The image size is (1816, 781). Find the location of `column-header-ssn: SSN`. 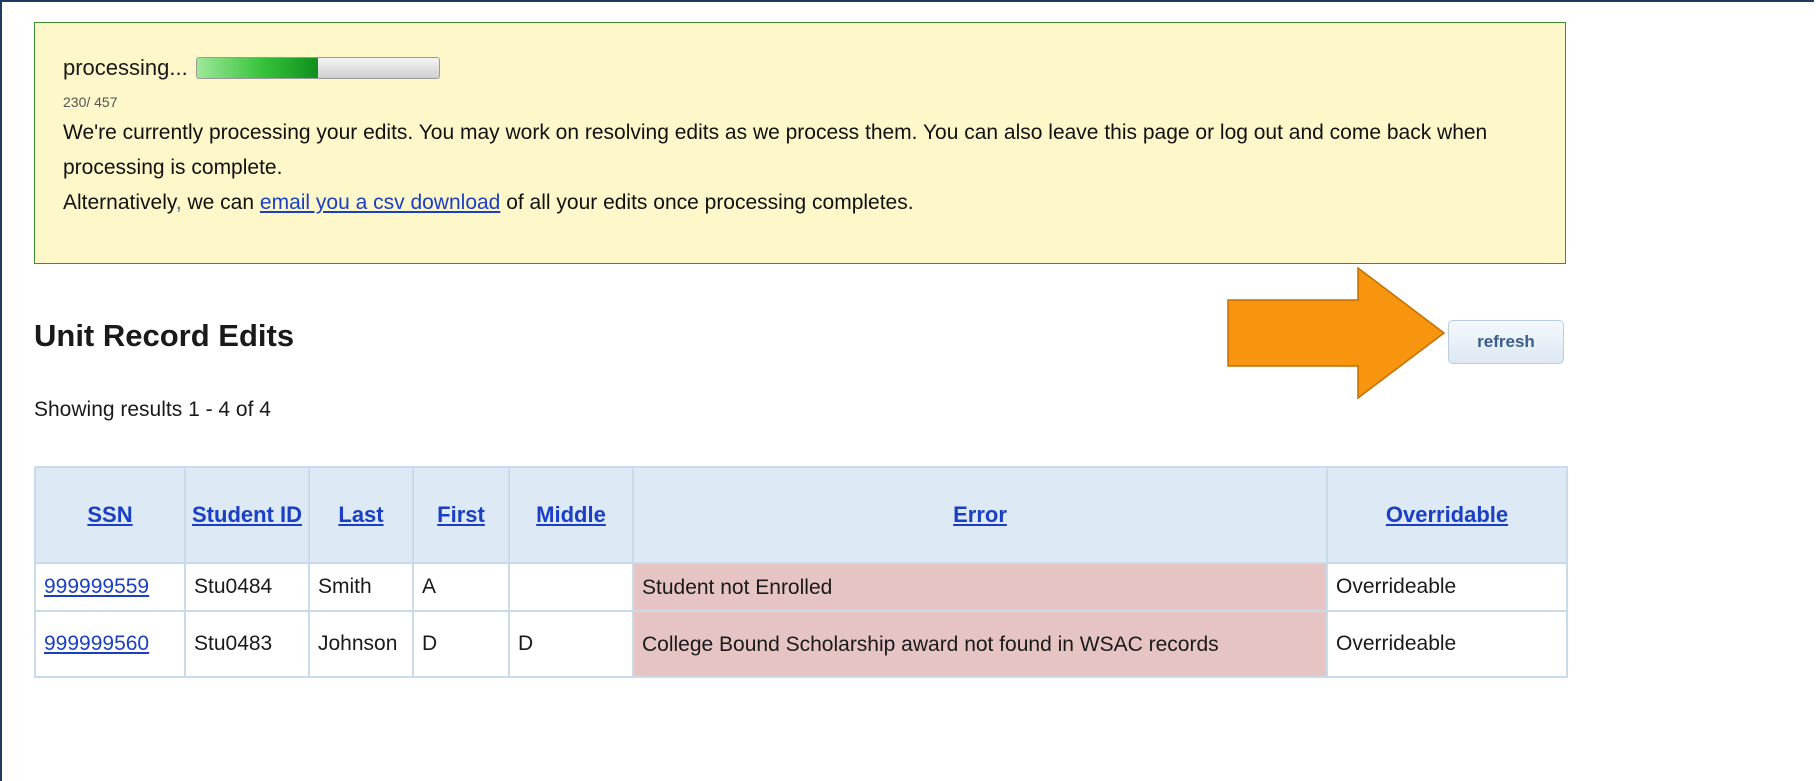

column-header-ssn: SSN is located at coordinates (110, 515).